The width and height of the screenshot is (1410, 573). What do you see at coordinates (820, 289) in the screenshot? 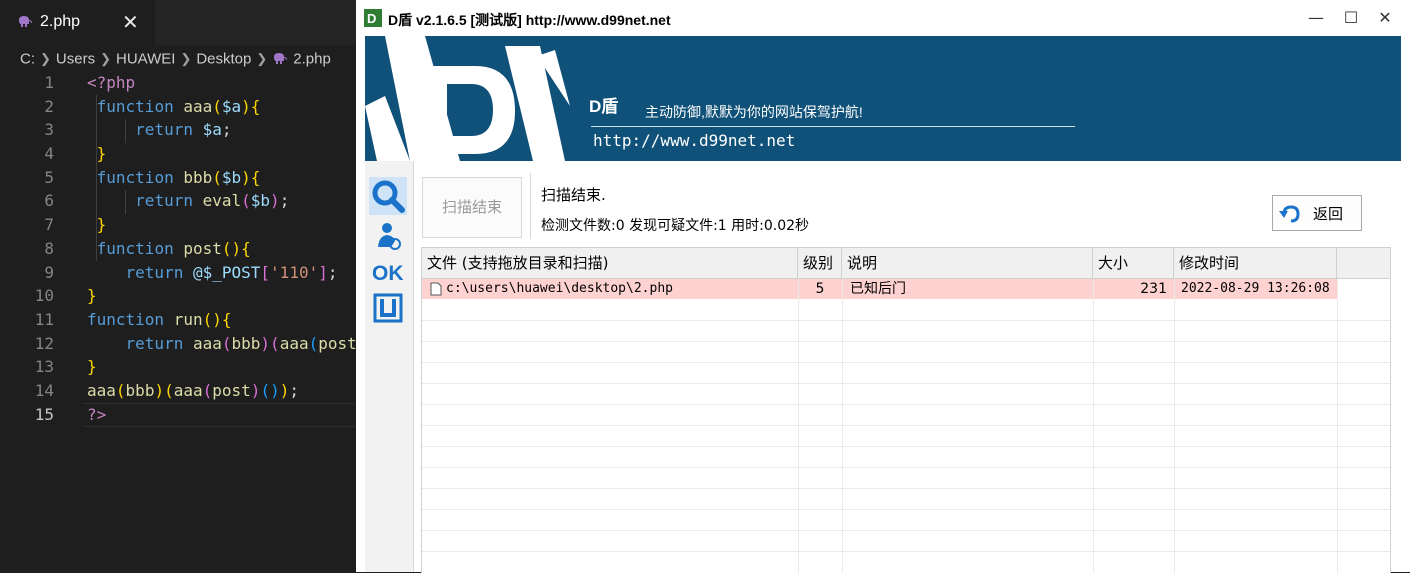
I see `row-level: 5` at bounding box center [820, 289].